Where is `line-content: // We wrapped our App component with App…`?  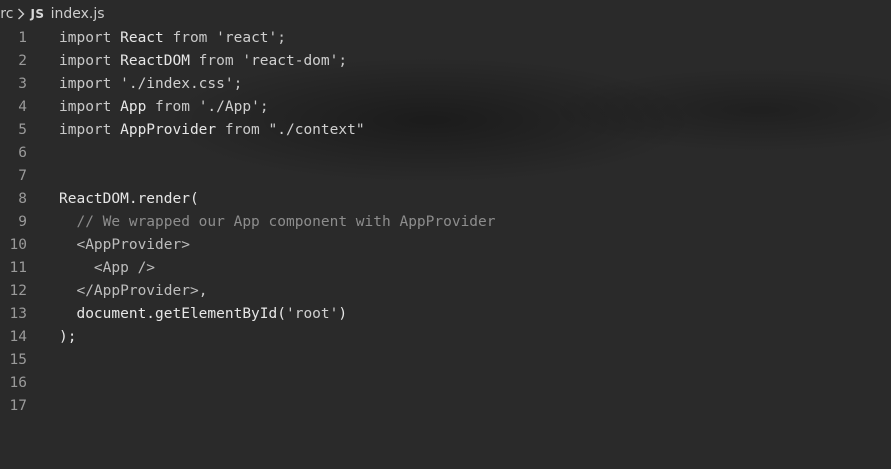 line-content: // We wrapped our App component with App… is located at coordinates (277, 222).